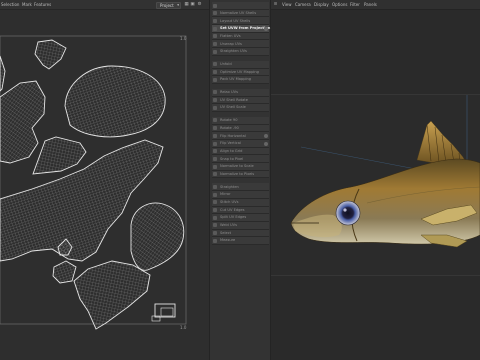 The image size is (480, 360). Describe the element at coordinates (27, 4) in the screenshot. I see `menu-mark: Mark` at that location.